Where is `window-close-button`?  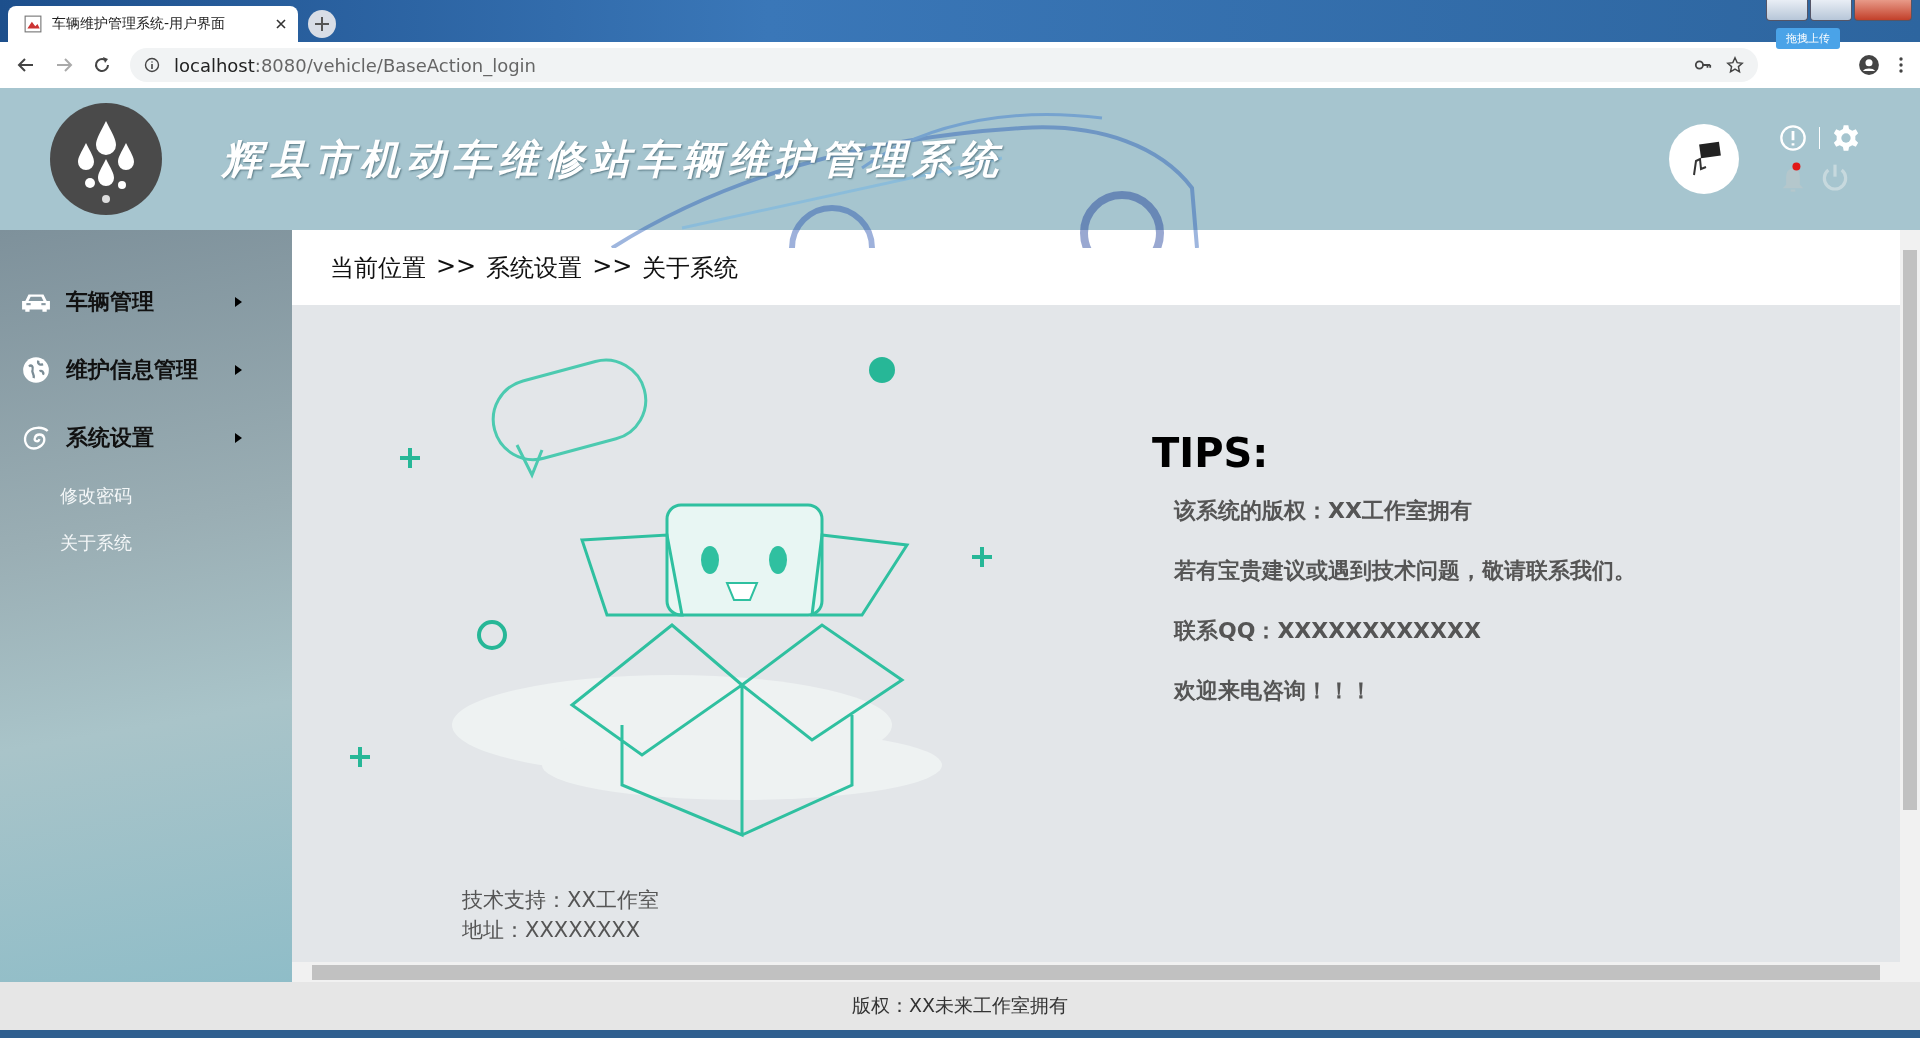 window-close-button is located at coordinates (1883, 10).